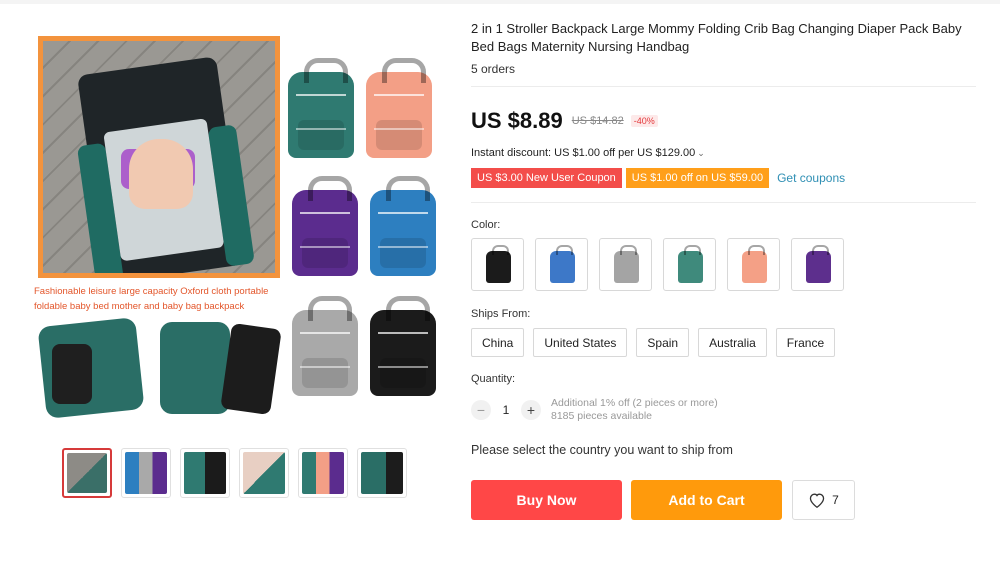 Image resolution: width=1000 pixels, height=565 pixels. I want to click on color-option-gray, so click(625, 264).